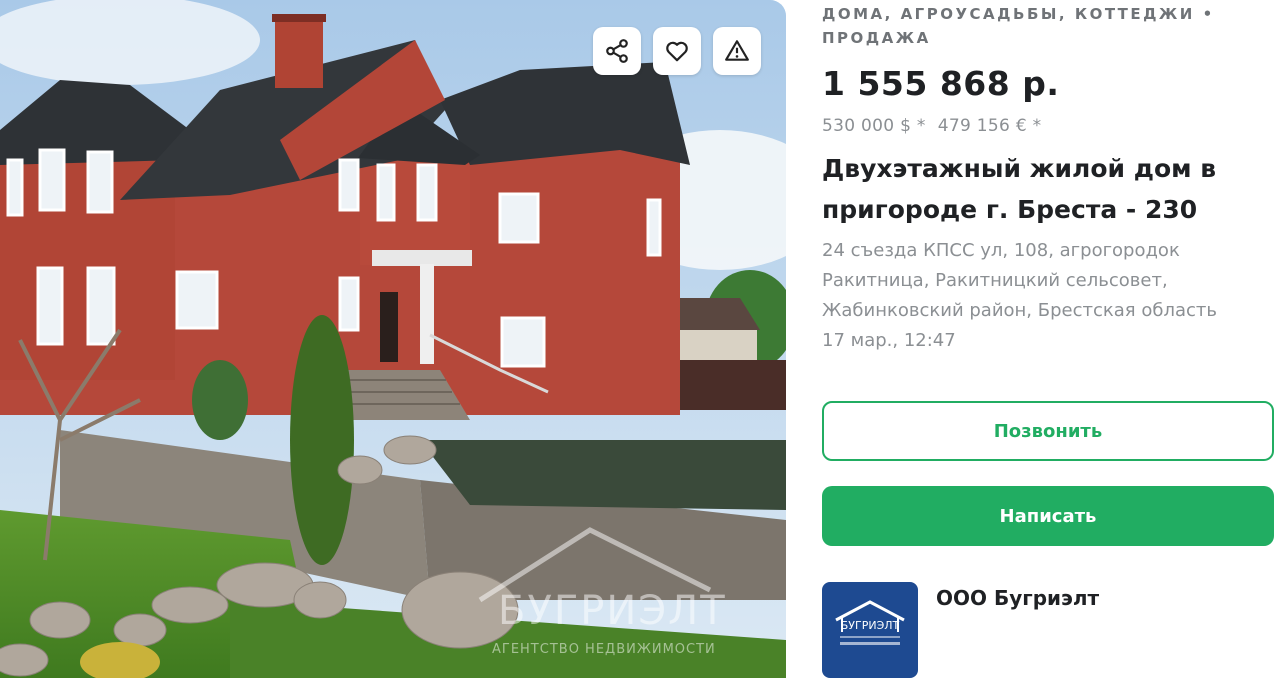 The width and height of the screenshot is (1280, 678). I want to click on seller-logo: БУГРИЭЛТ, so click(870, 630).